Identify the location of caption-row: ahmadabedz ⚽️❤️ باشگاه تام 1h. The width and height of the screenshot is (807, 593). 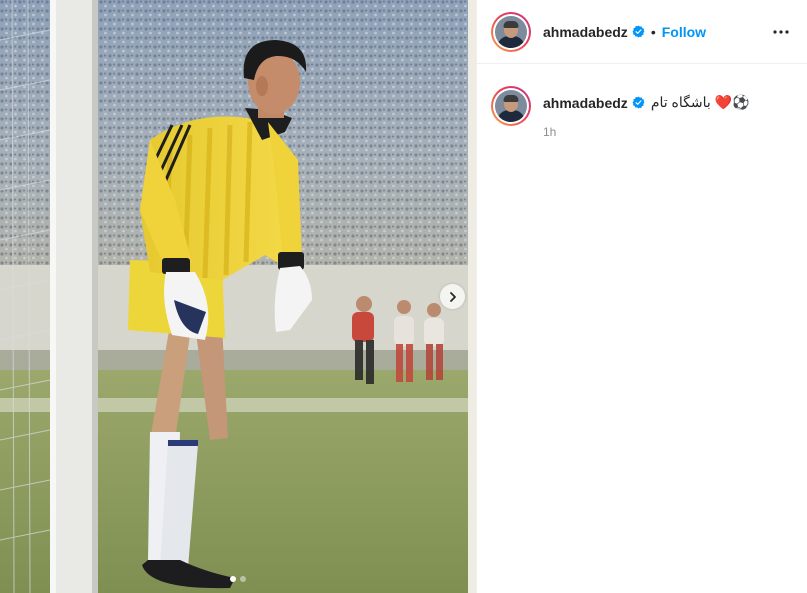
(642, 101).